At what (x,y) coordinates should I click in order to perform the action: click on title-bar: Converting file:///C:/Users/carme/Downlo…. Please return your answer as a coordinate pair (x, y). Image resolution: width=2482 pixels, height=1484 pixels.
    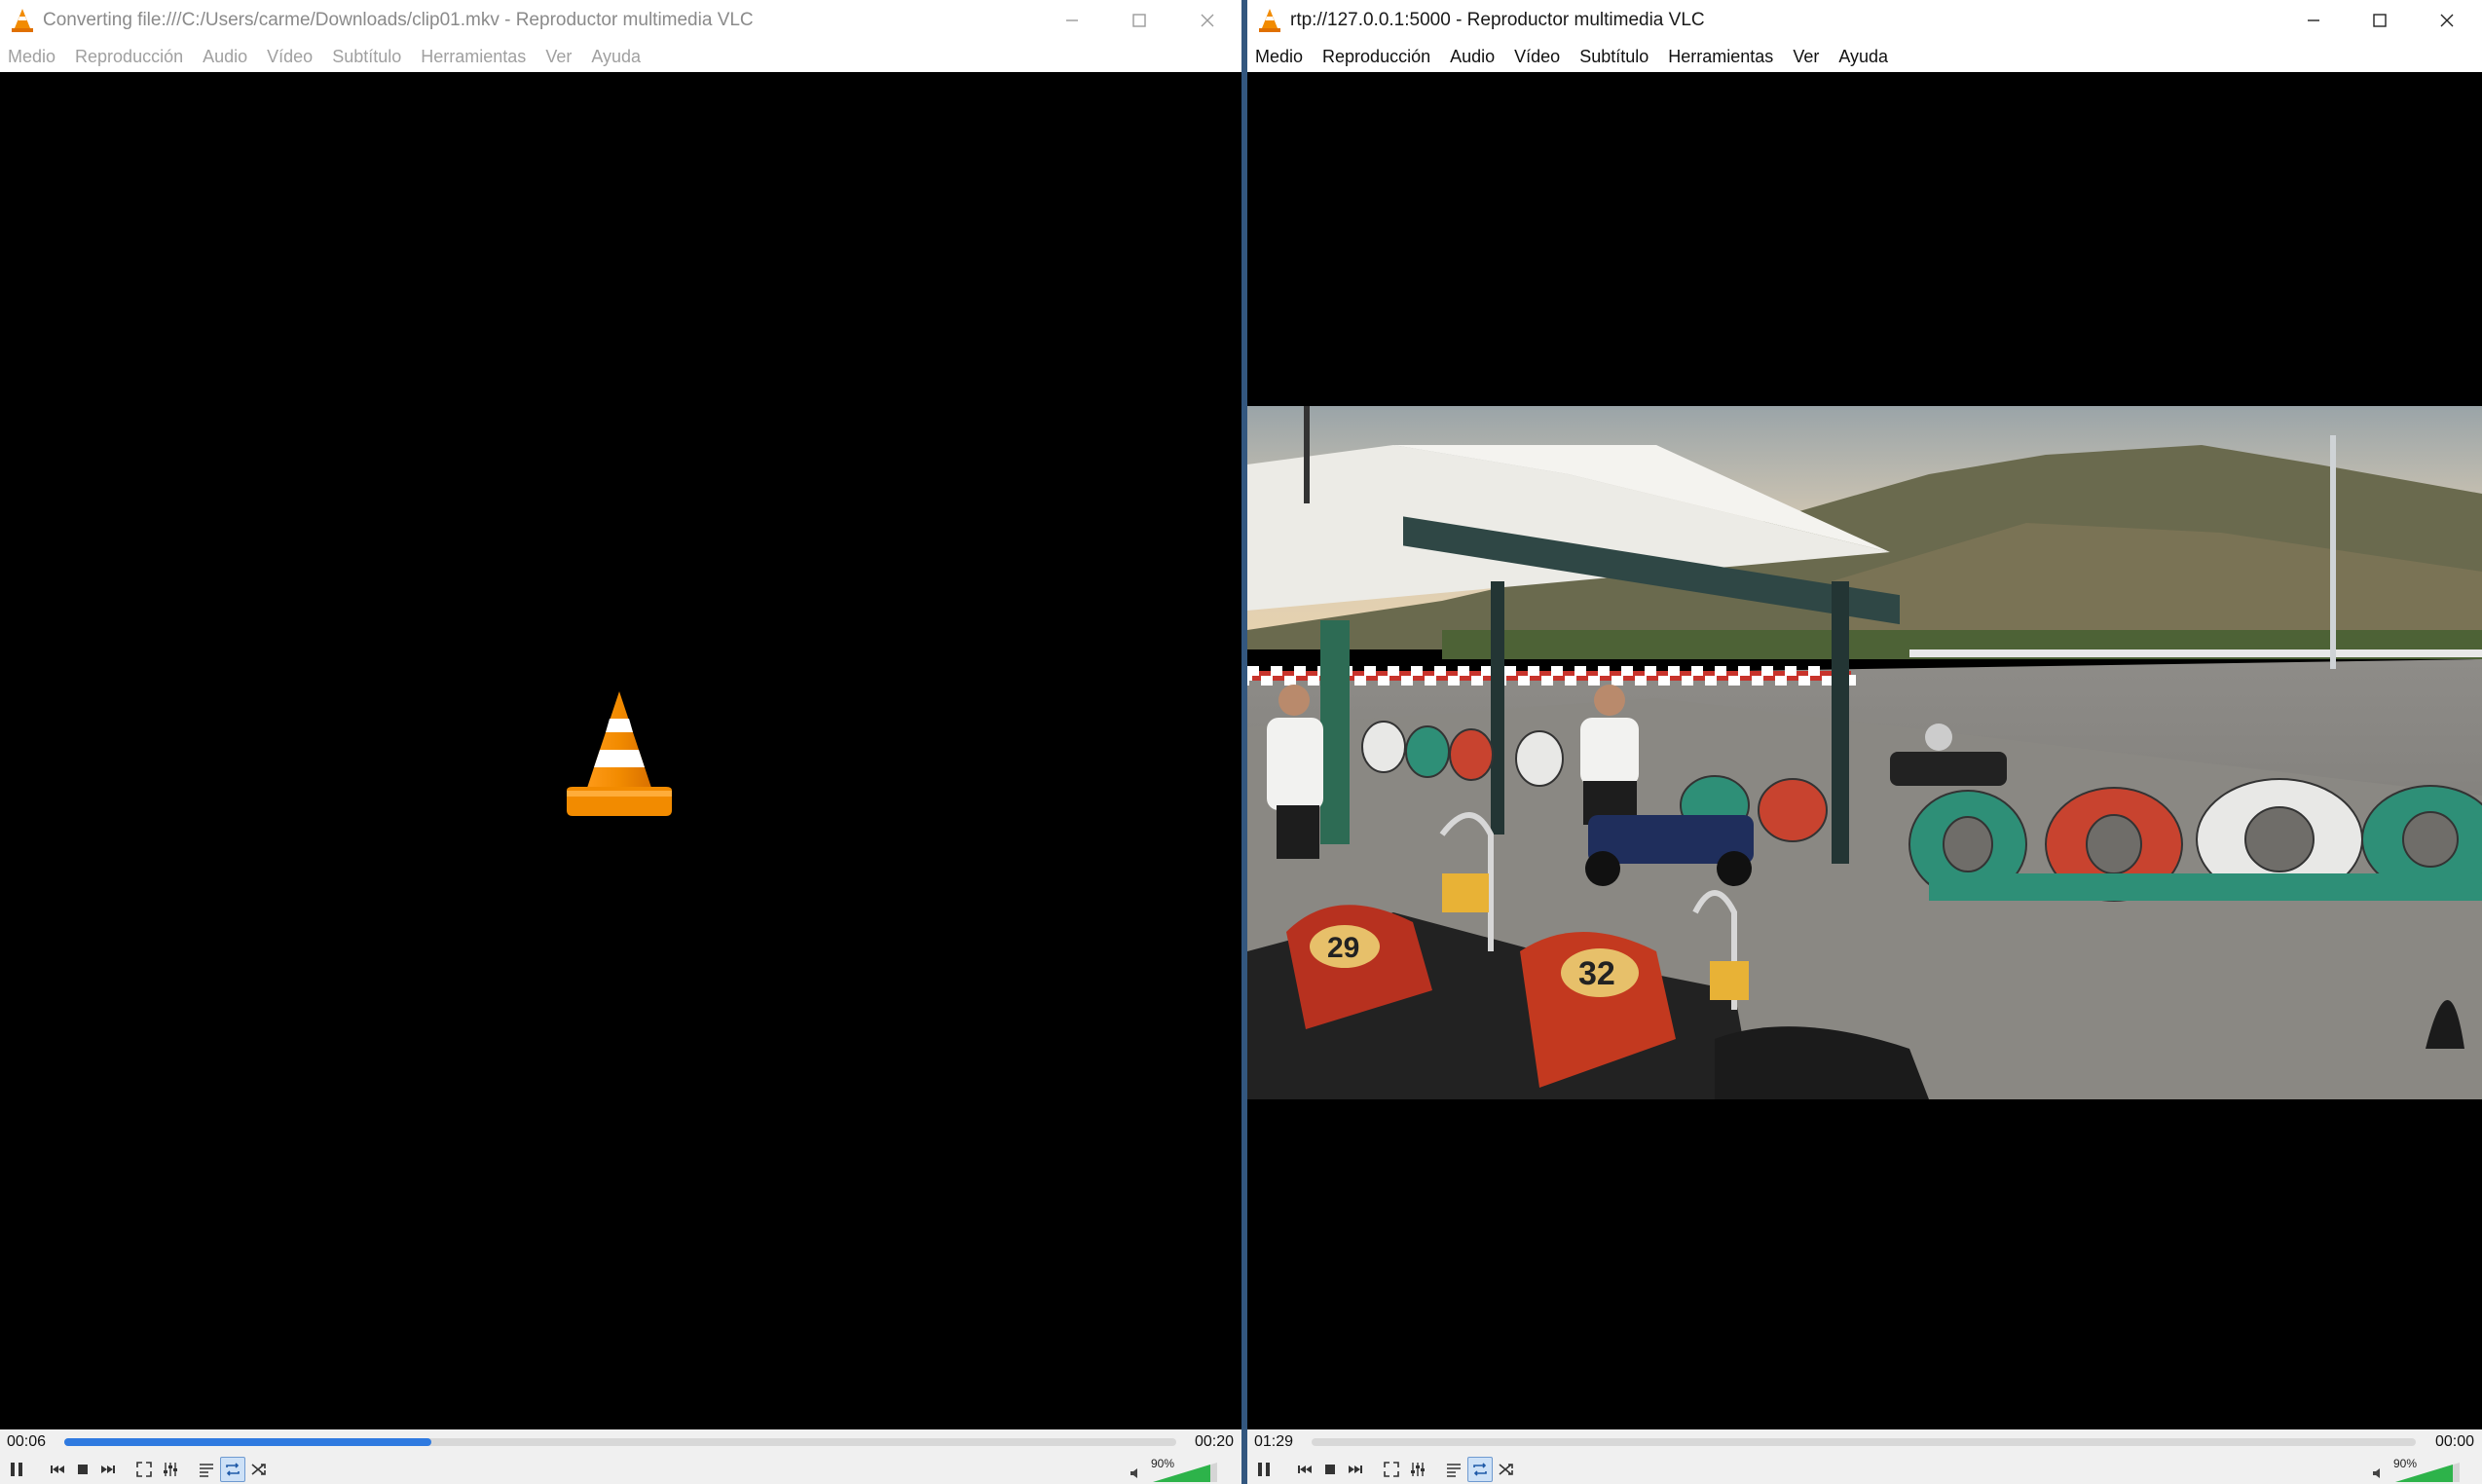
    Looking at the image, I should click on (621, 20).